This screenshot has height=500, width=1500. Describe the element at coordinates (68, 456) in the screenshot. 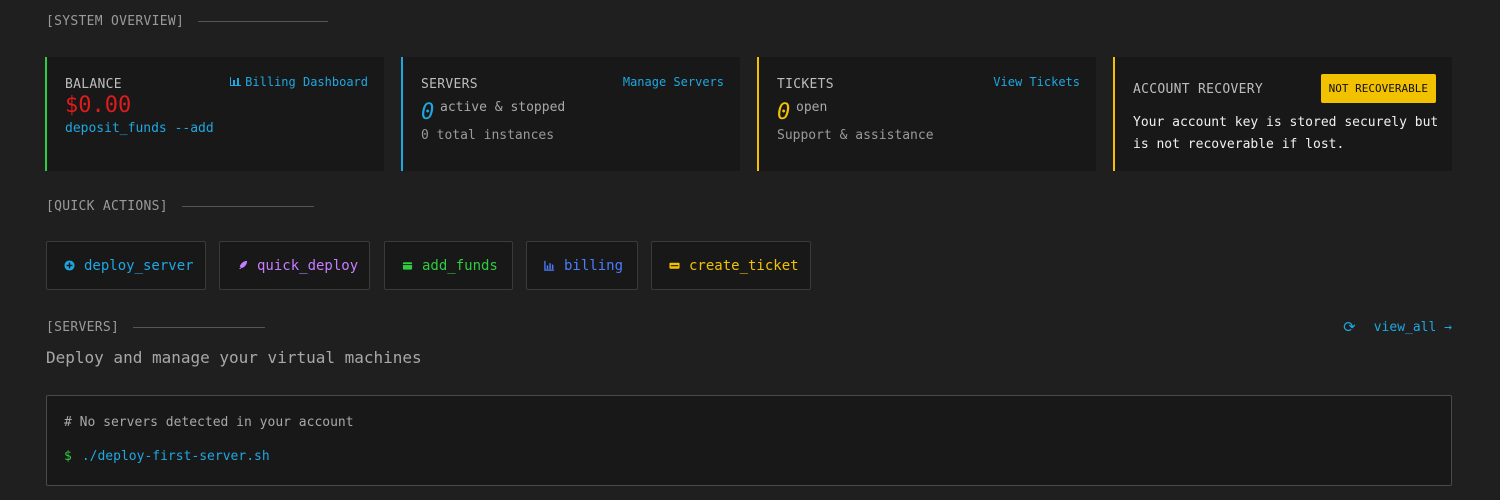

I see `terminal-prompt: $` at that location.